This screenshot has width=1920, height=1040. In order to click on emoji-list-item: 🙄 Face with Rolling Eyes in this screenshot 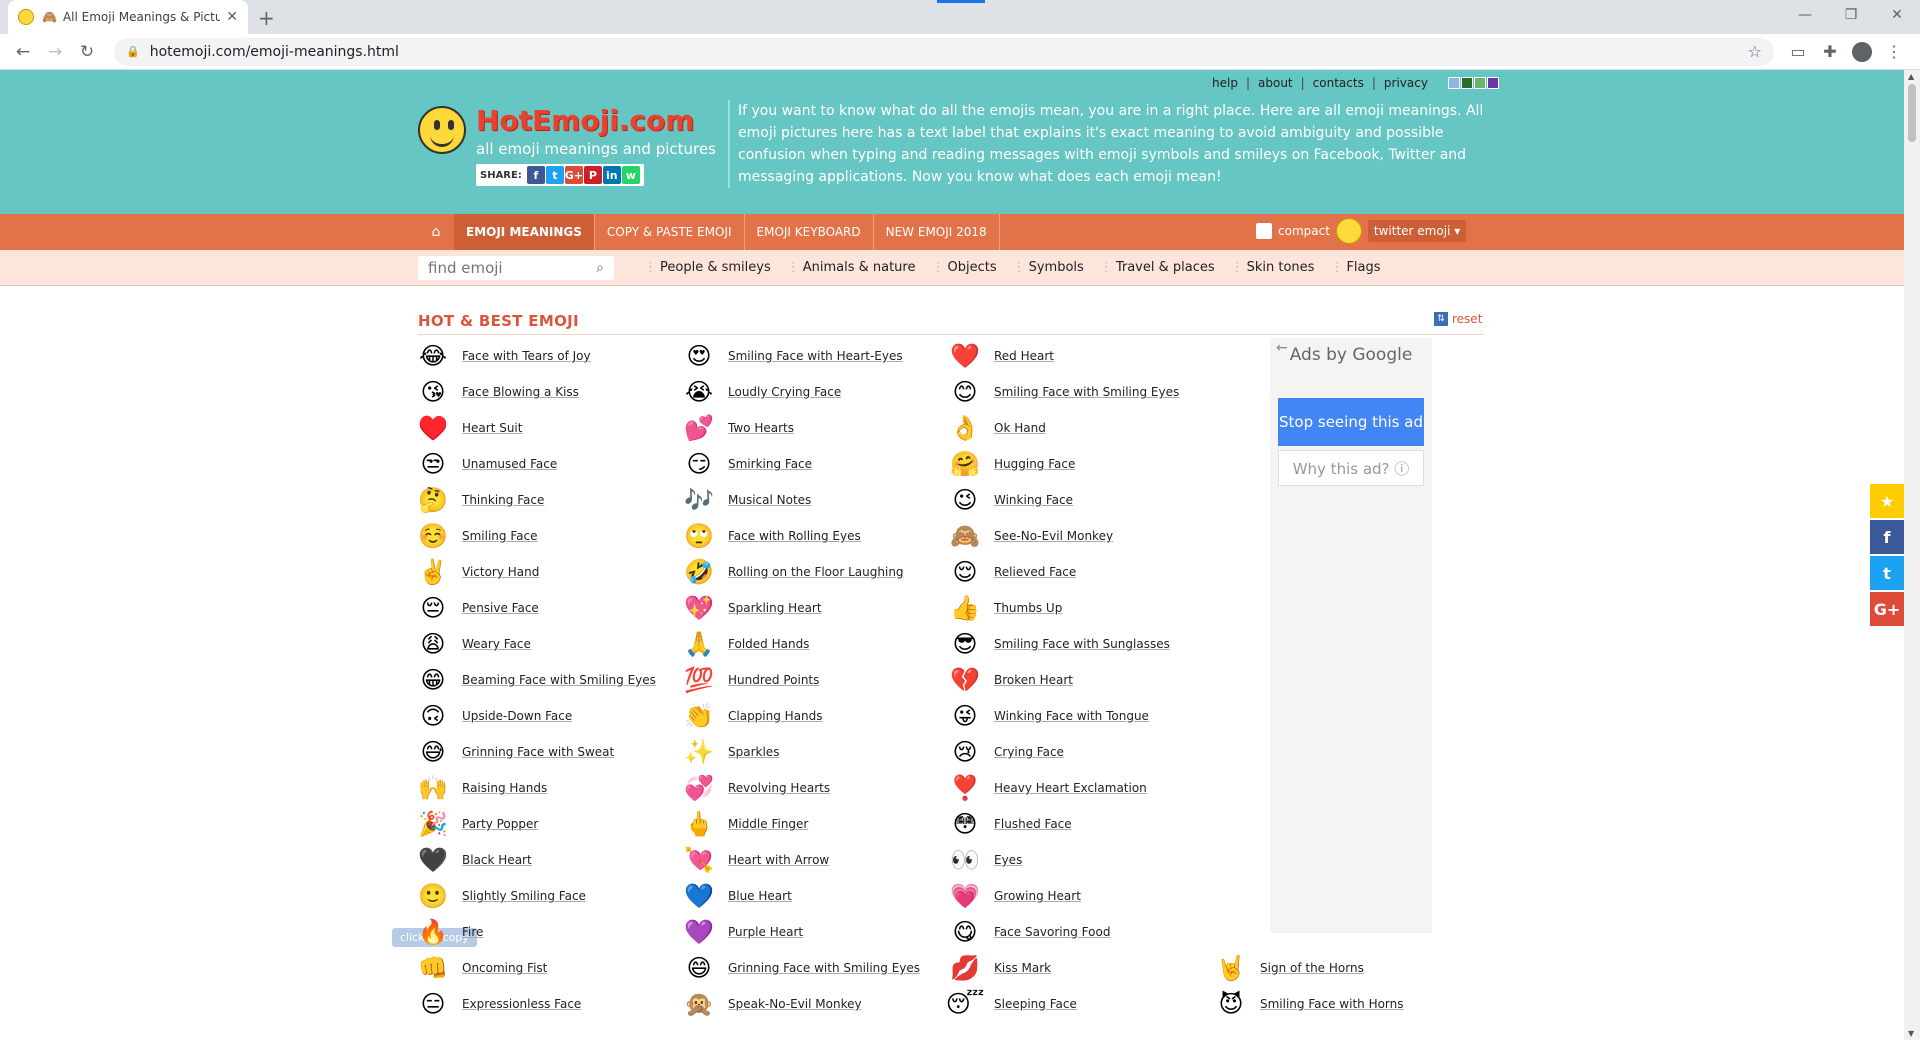, I will do `click(814, 536)`.